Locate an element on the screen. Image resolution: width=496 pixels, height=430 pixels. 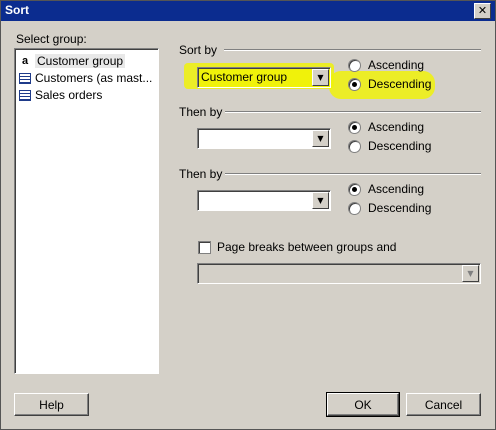
list-item-label: Sales orders is located at coordinates (69, 95).